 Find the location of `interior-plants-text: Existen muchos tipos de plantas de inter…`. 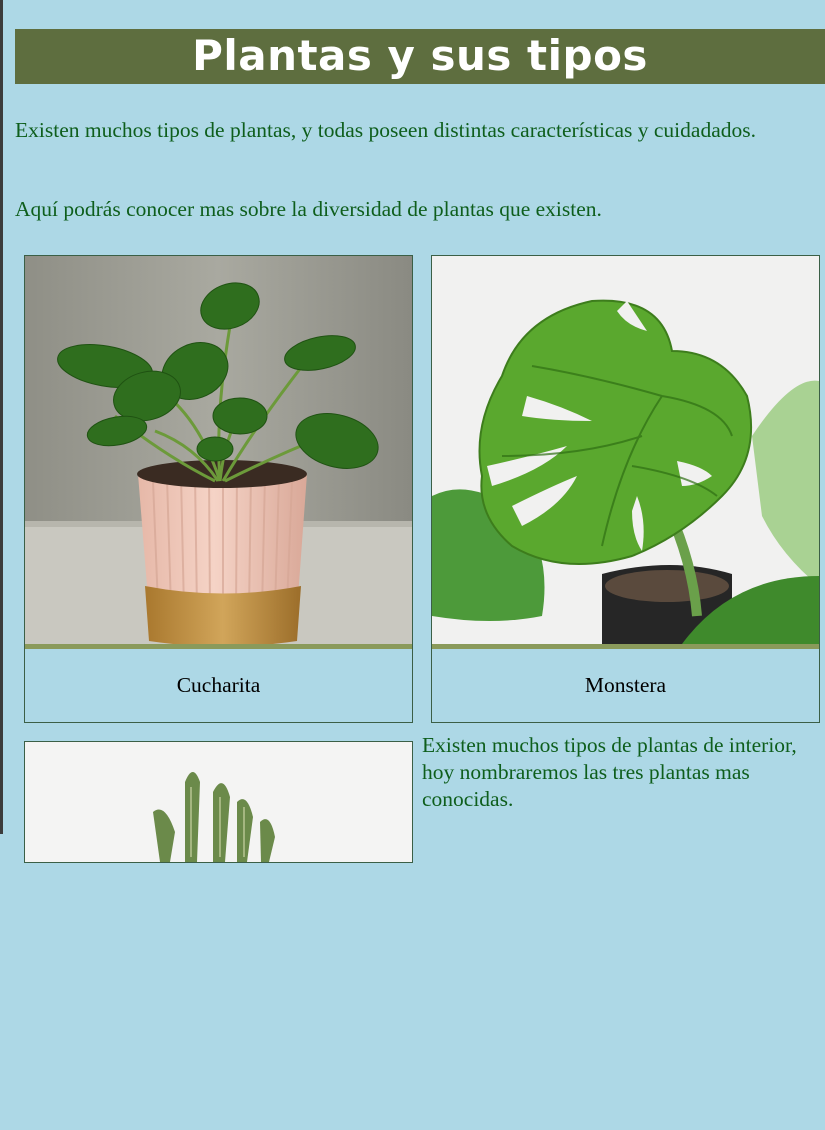

interior-plants-text: Existen muchos tipos de plantas de inter… is located at coordinates (609, 772).